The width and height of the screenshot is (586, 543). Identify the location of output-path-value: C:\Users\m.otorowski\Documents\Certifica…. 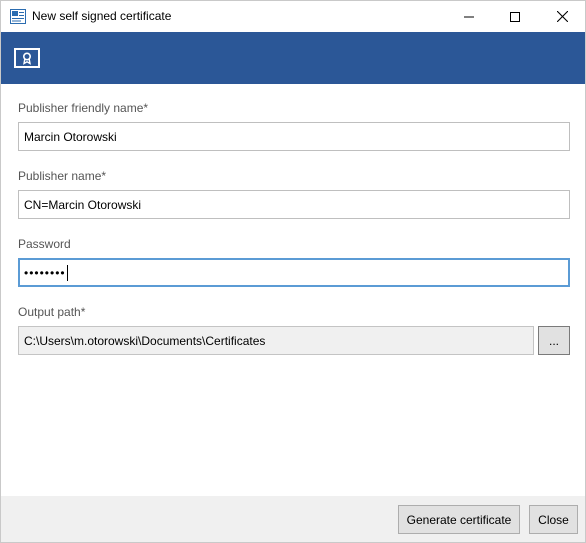
(145, 340).